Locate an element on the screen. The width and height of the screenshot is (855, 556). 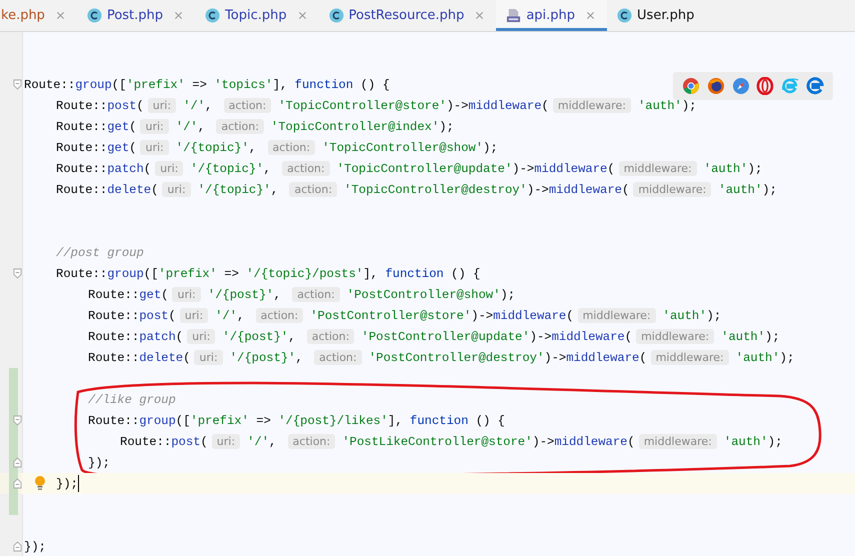
code-line: Route::get( uri: '/', action: 'TopicController@index'); is located at coordinates (255, 126).